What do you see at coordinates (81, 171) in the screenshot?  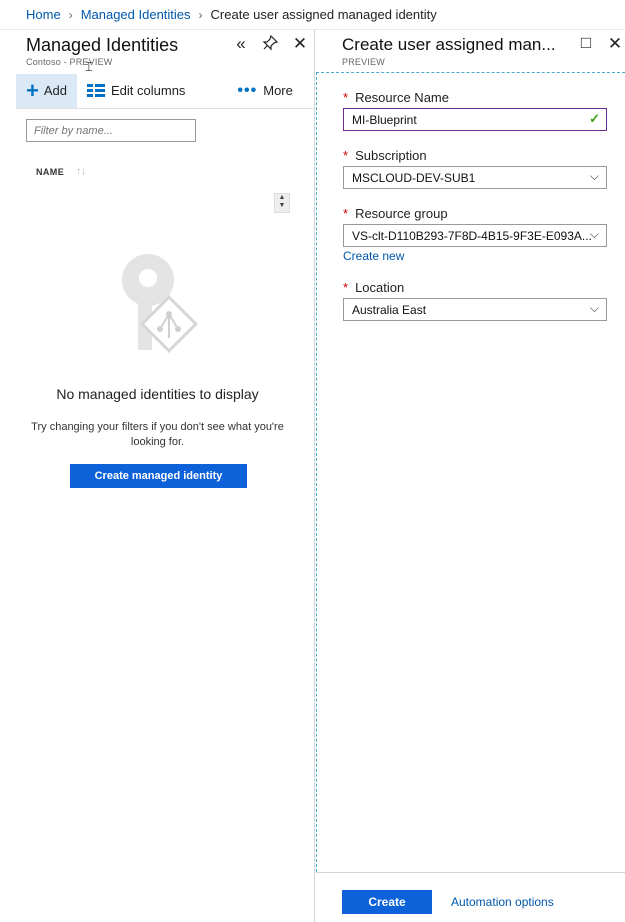 I see `sort-icon: ↑↓` at bounding box center [81, 171].